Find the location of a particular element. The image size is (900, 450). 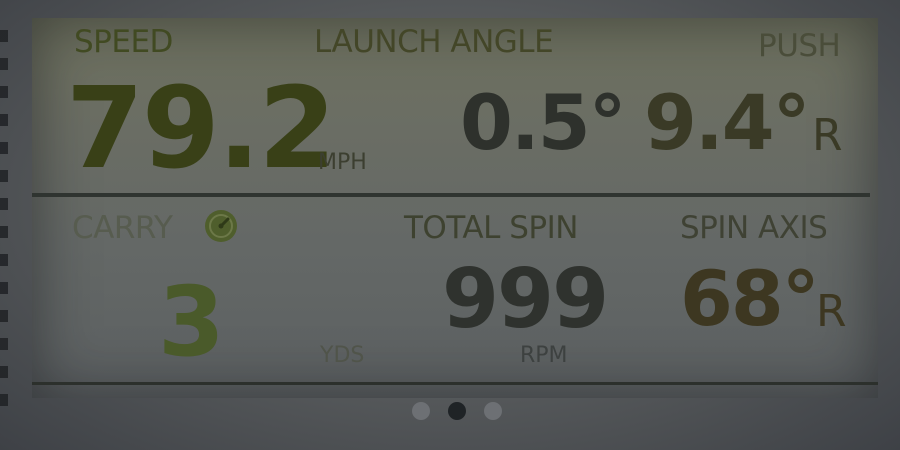

total-spin-unit: RPM is located at coordinates (544, 355).